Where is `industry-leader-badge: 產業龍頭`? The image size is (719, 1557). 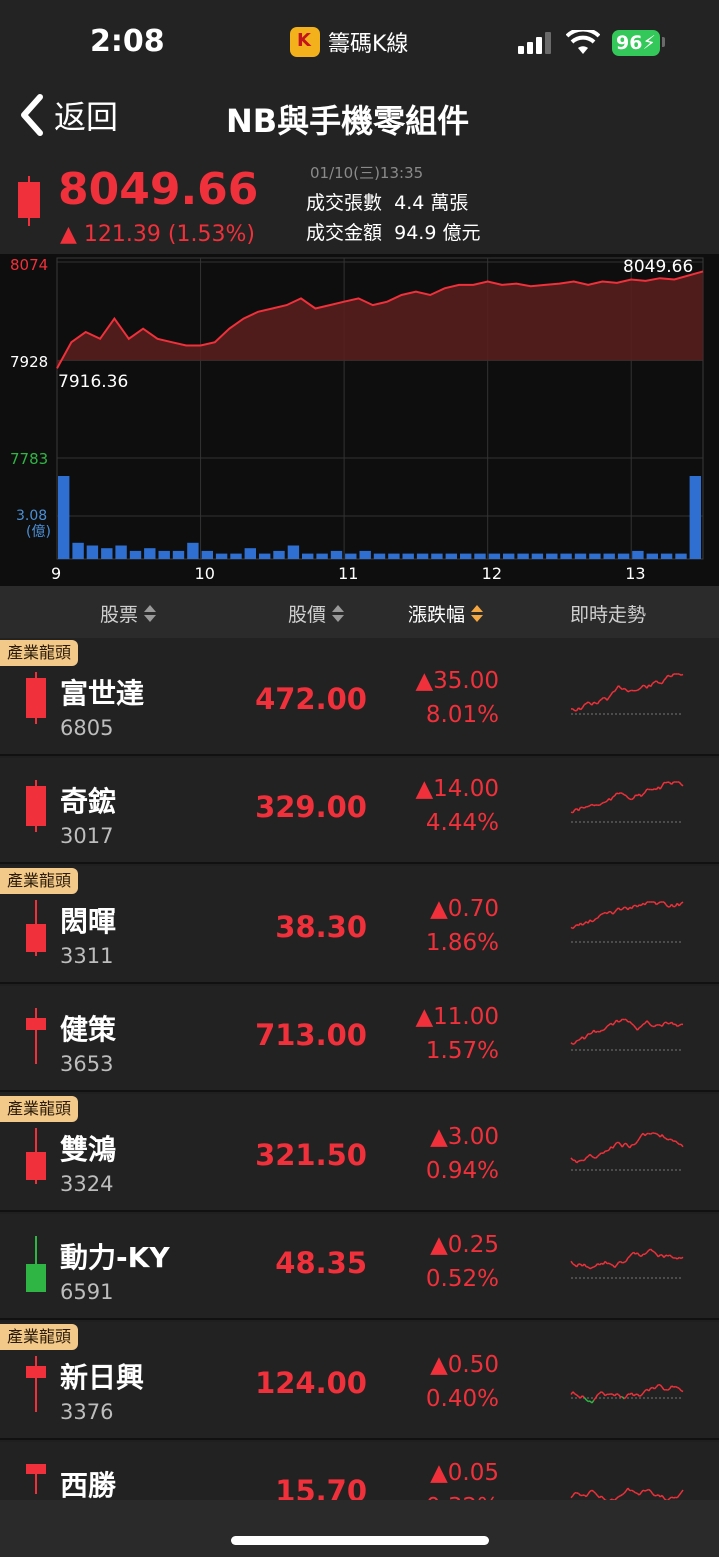 industry-leader-badge: 產業龍頭 is located at coordinates (39, 1337).